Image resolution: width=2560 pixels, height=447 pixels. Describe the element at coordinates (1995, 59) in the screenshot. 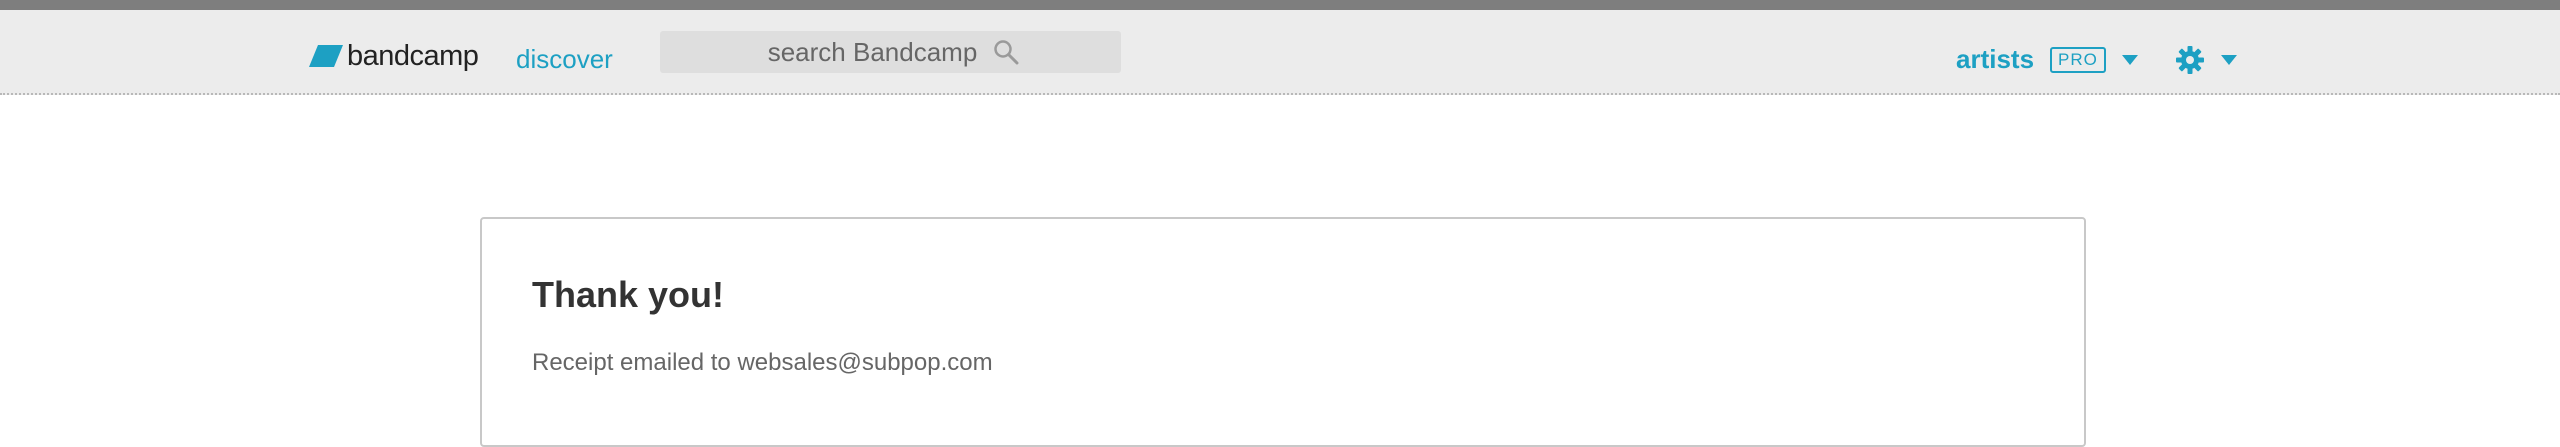

I see `artists-label: artists` at that location.